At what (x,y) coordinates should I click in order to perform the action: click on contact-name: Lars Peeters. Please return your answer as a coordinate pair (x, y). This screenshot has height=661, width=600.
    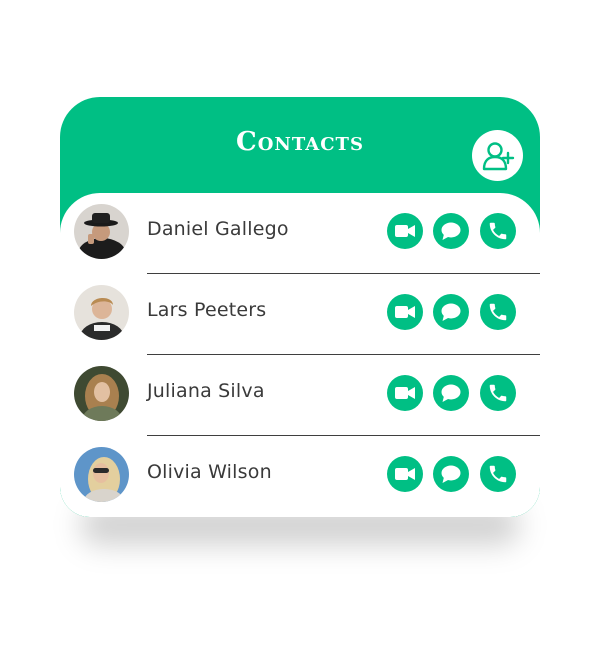
    Looking at the image, I should click on (207, 310).